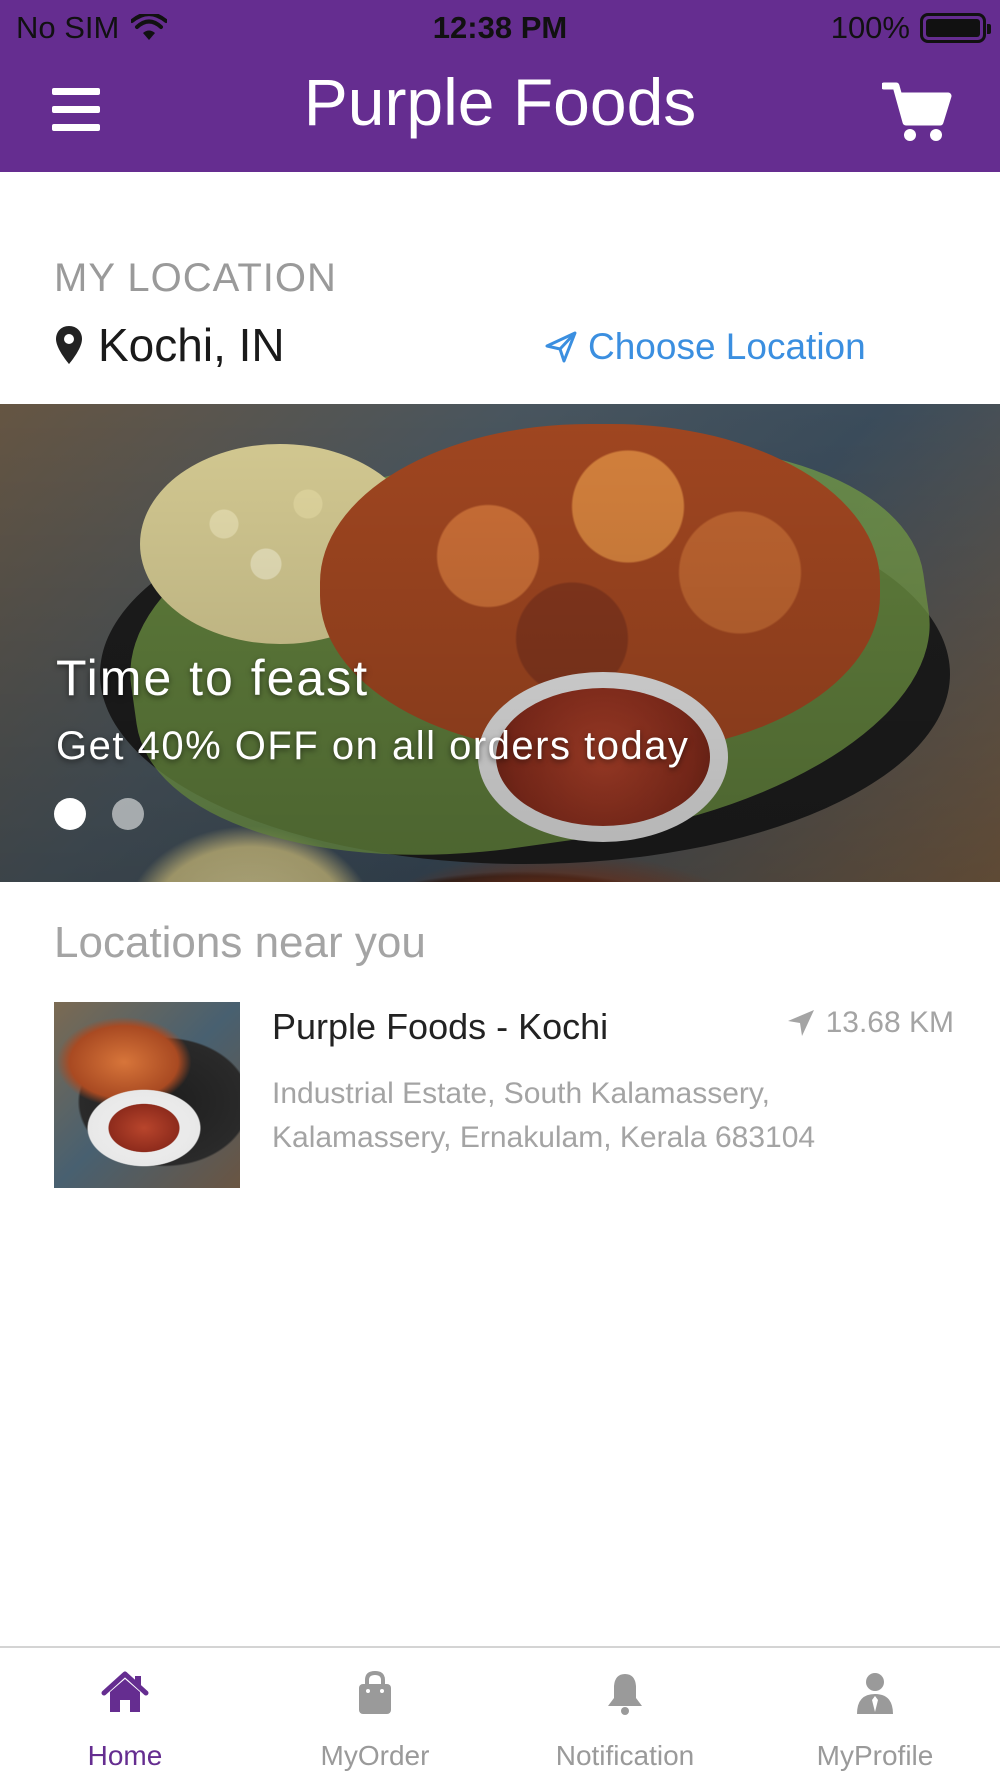 The height and width of the screenshot is (1778, 1000). What do you see at coordinates (875, 1755) in the screenshot?
I see `tab-myprofile-label: MyProfile` at bounding box center [875, 1755].